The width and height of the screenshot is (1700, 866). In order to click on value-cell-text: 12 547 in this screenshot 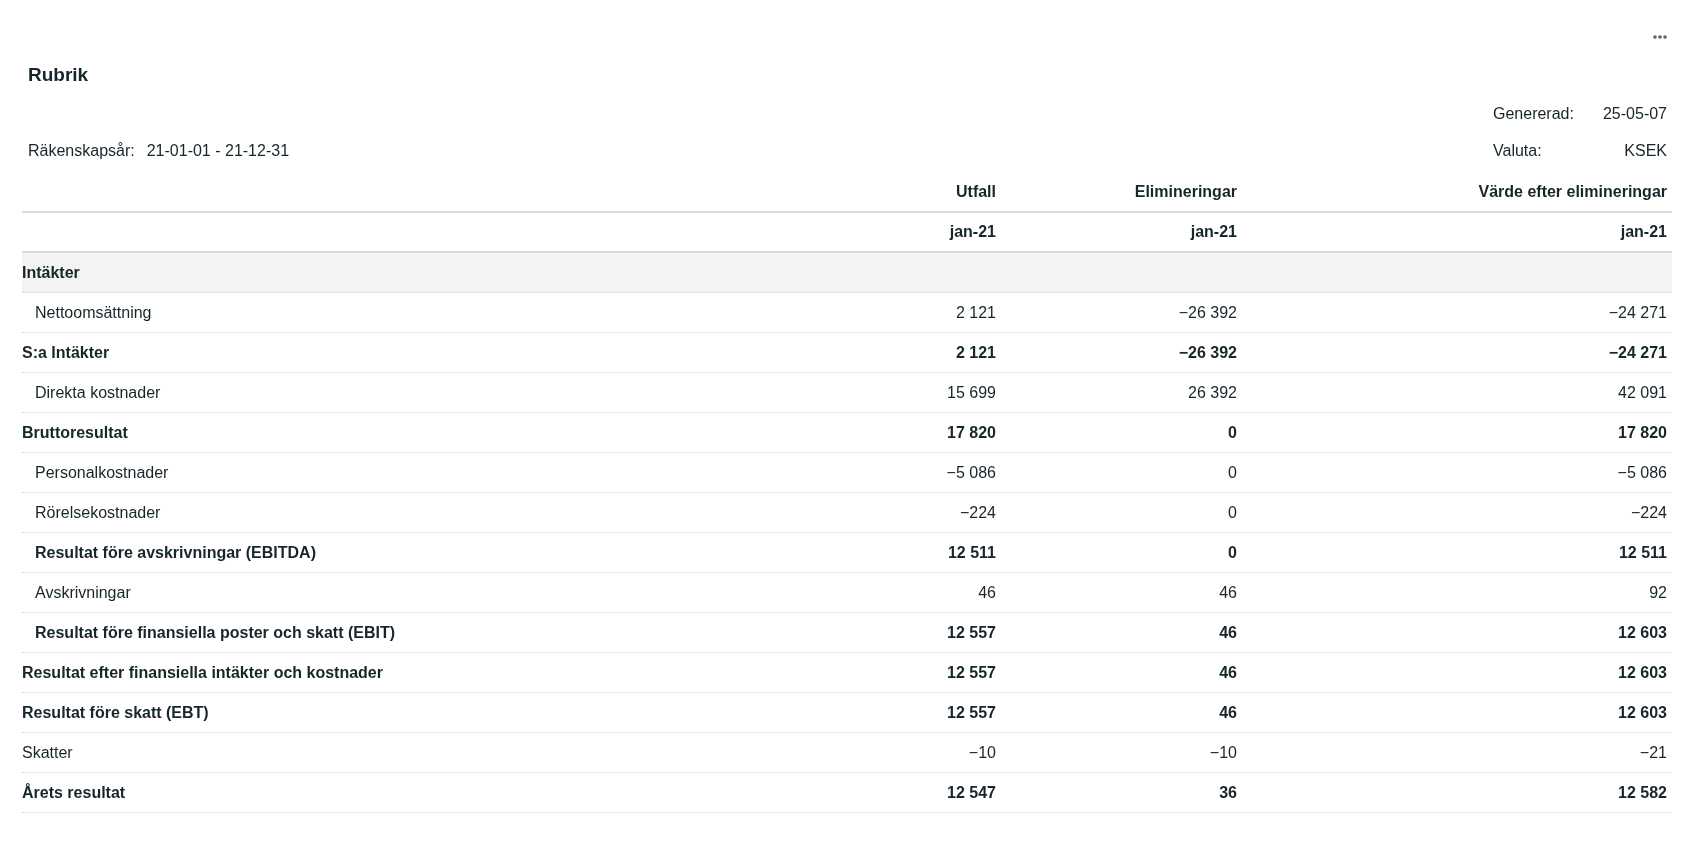, I will do `click(971, 792)`.